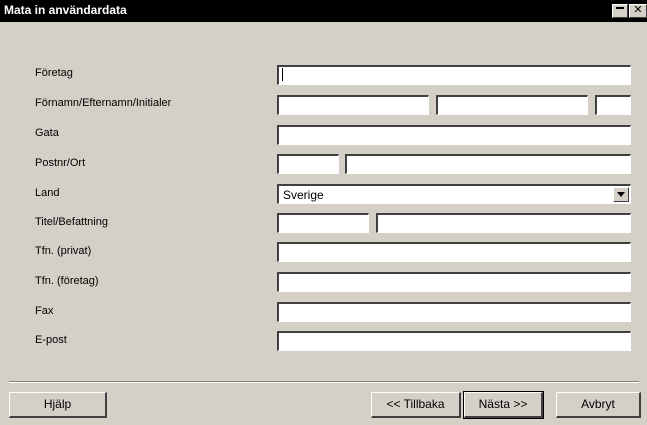 The image size is (647, 425). Describe the element at coordinates (512, 105) in the screenshot. I see `efternamn-input` at that location.